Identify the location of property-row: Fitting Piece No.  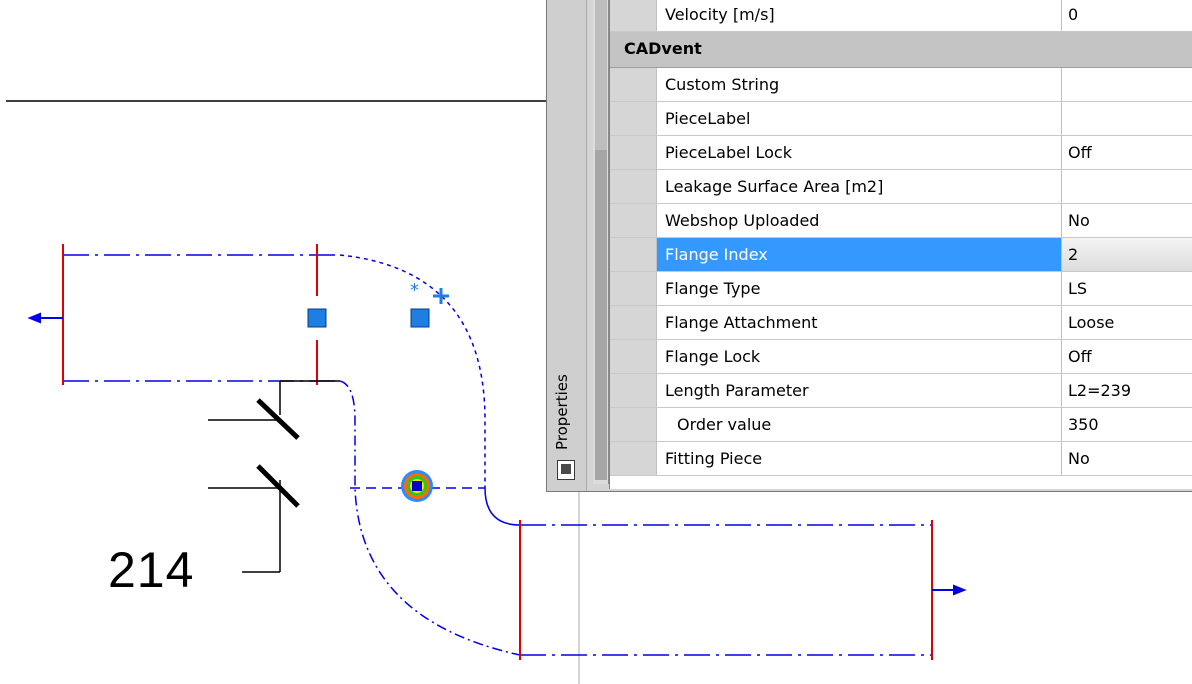
(901, 459).